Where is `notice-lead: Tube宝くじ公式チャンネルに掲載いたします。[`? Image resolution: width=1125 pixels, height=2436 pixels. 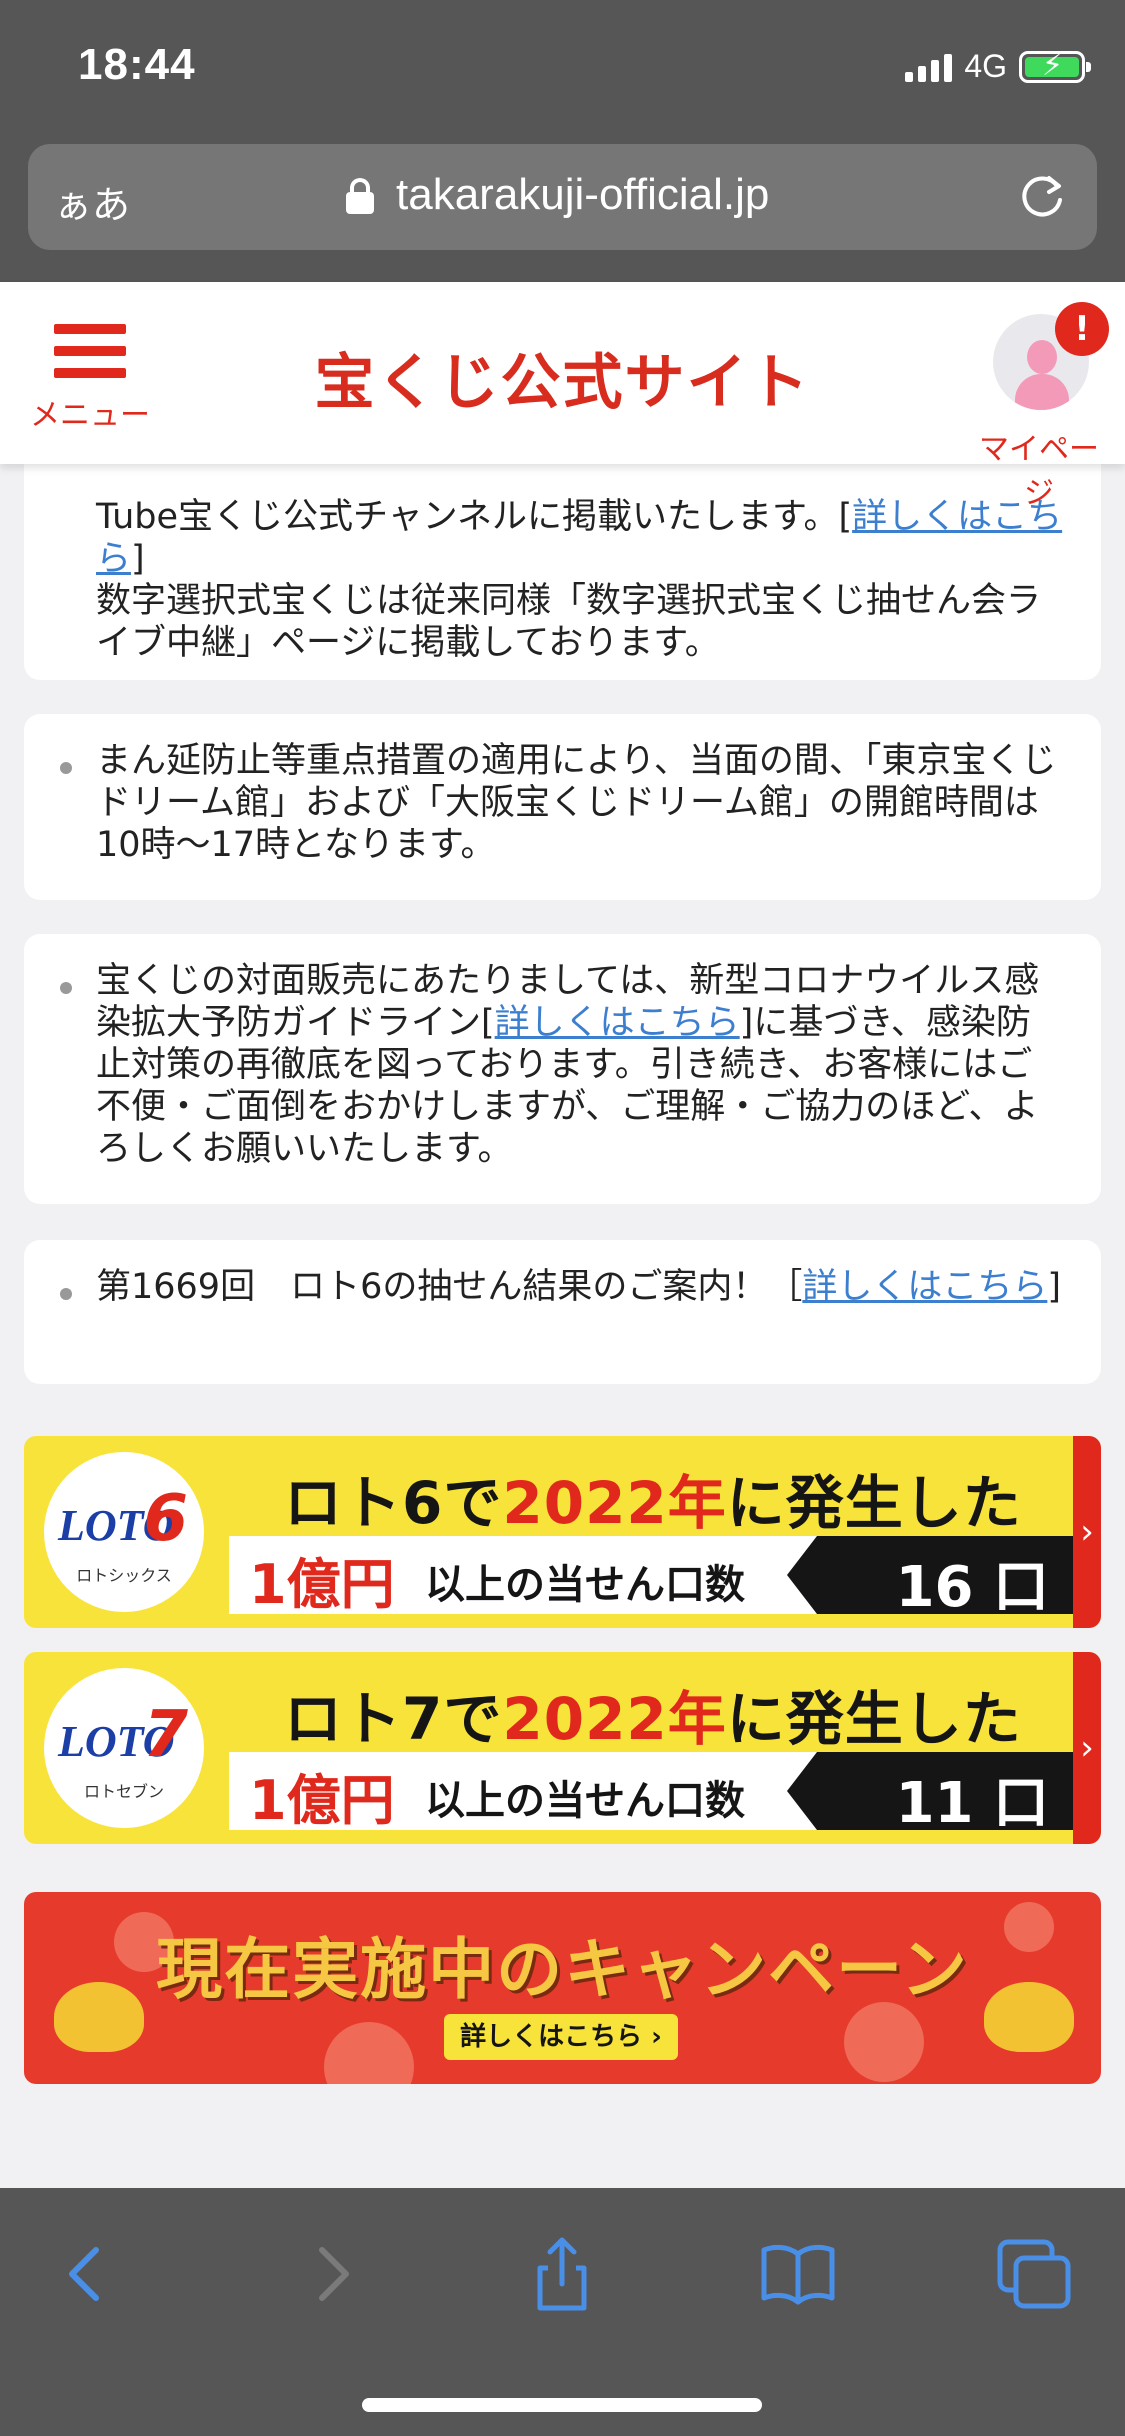 notice-lead: Tube宝くじ公式チャンネルに掲載いたします。[ is located at coordinates (474, 517).